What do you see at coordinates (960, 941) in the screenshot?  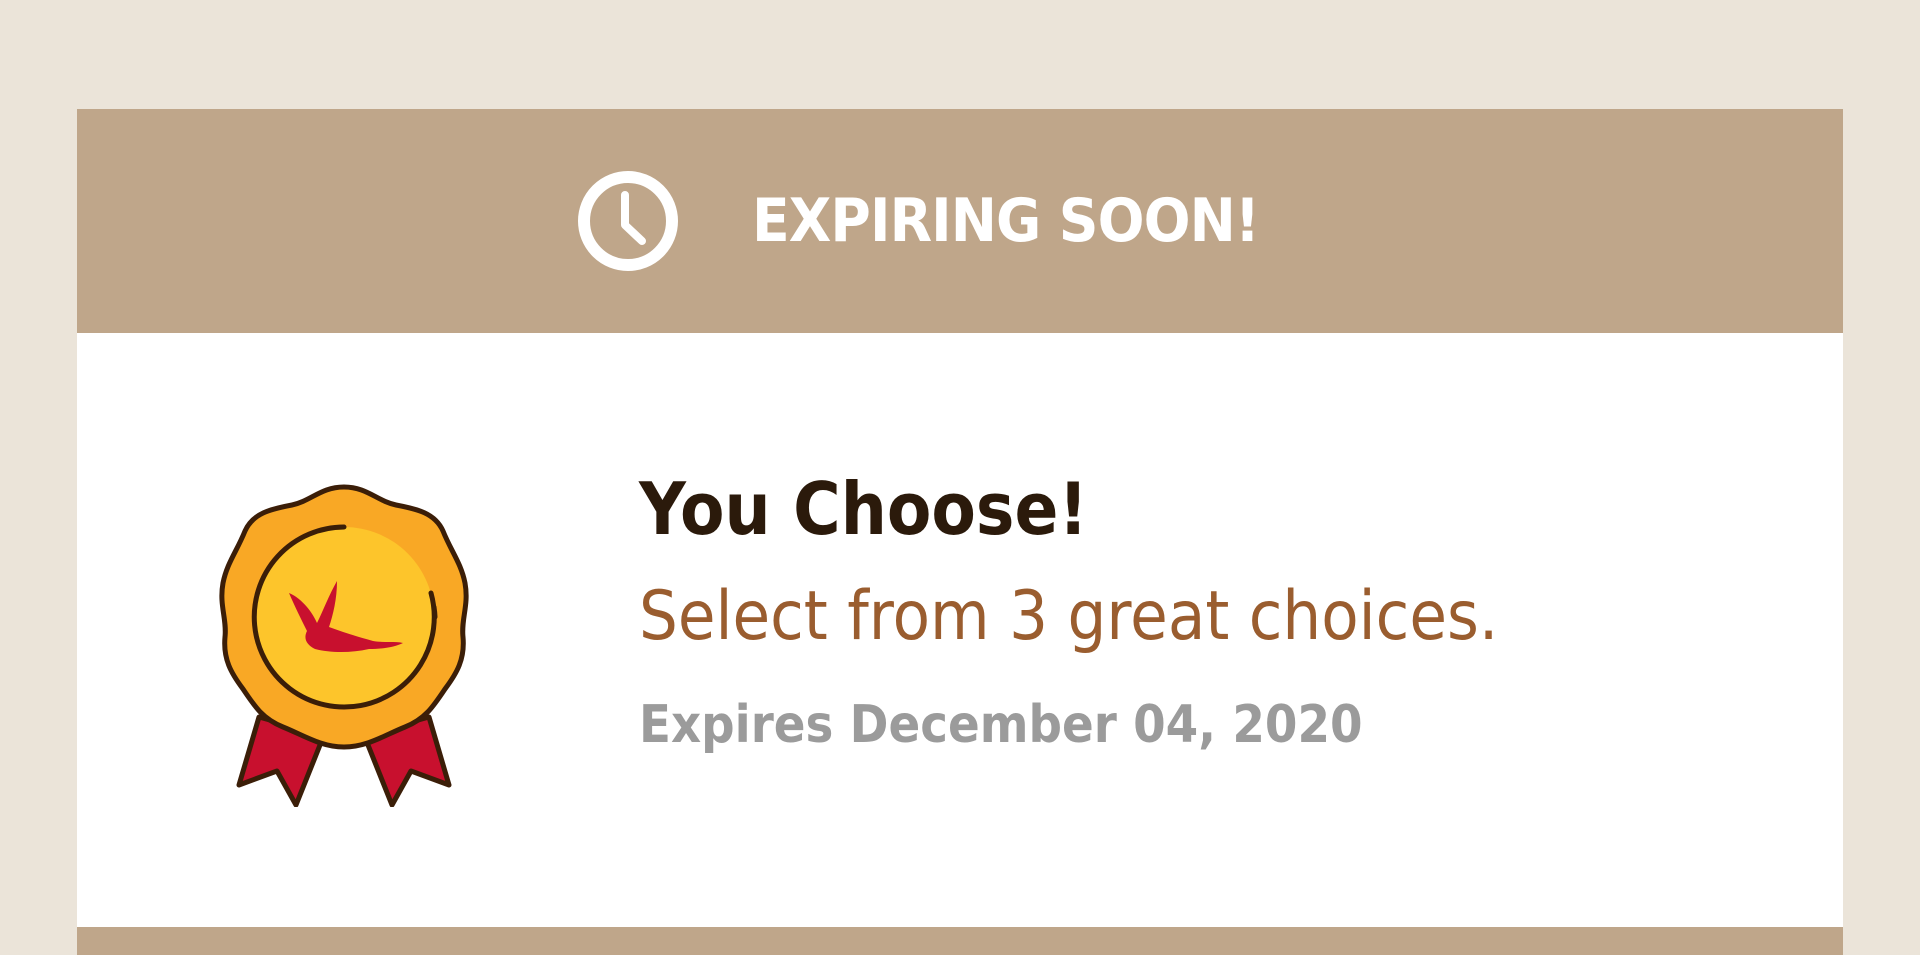 I see `card-footer-bar` at bounding box center [960, 941].